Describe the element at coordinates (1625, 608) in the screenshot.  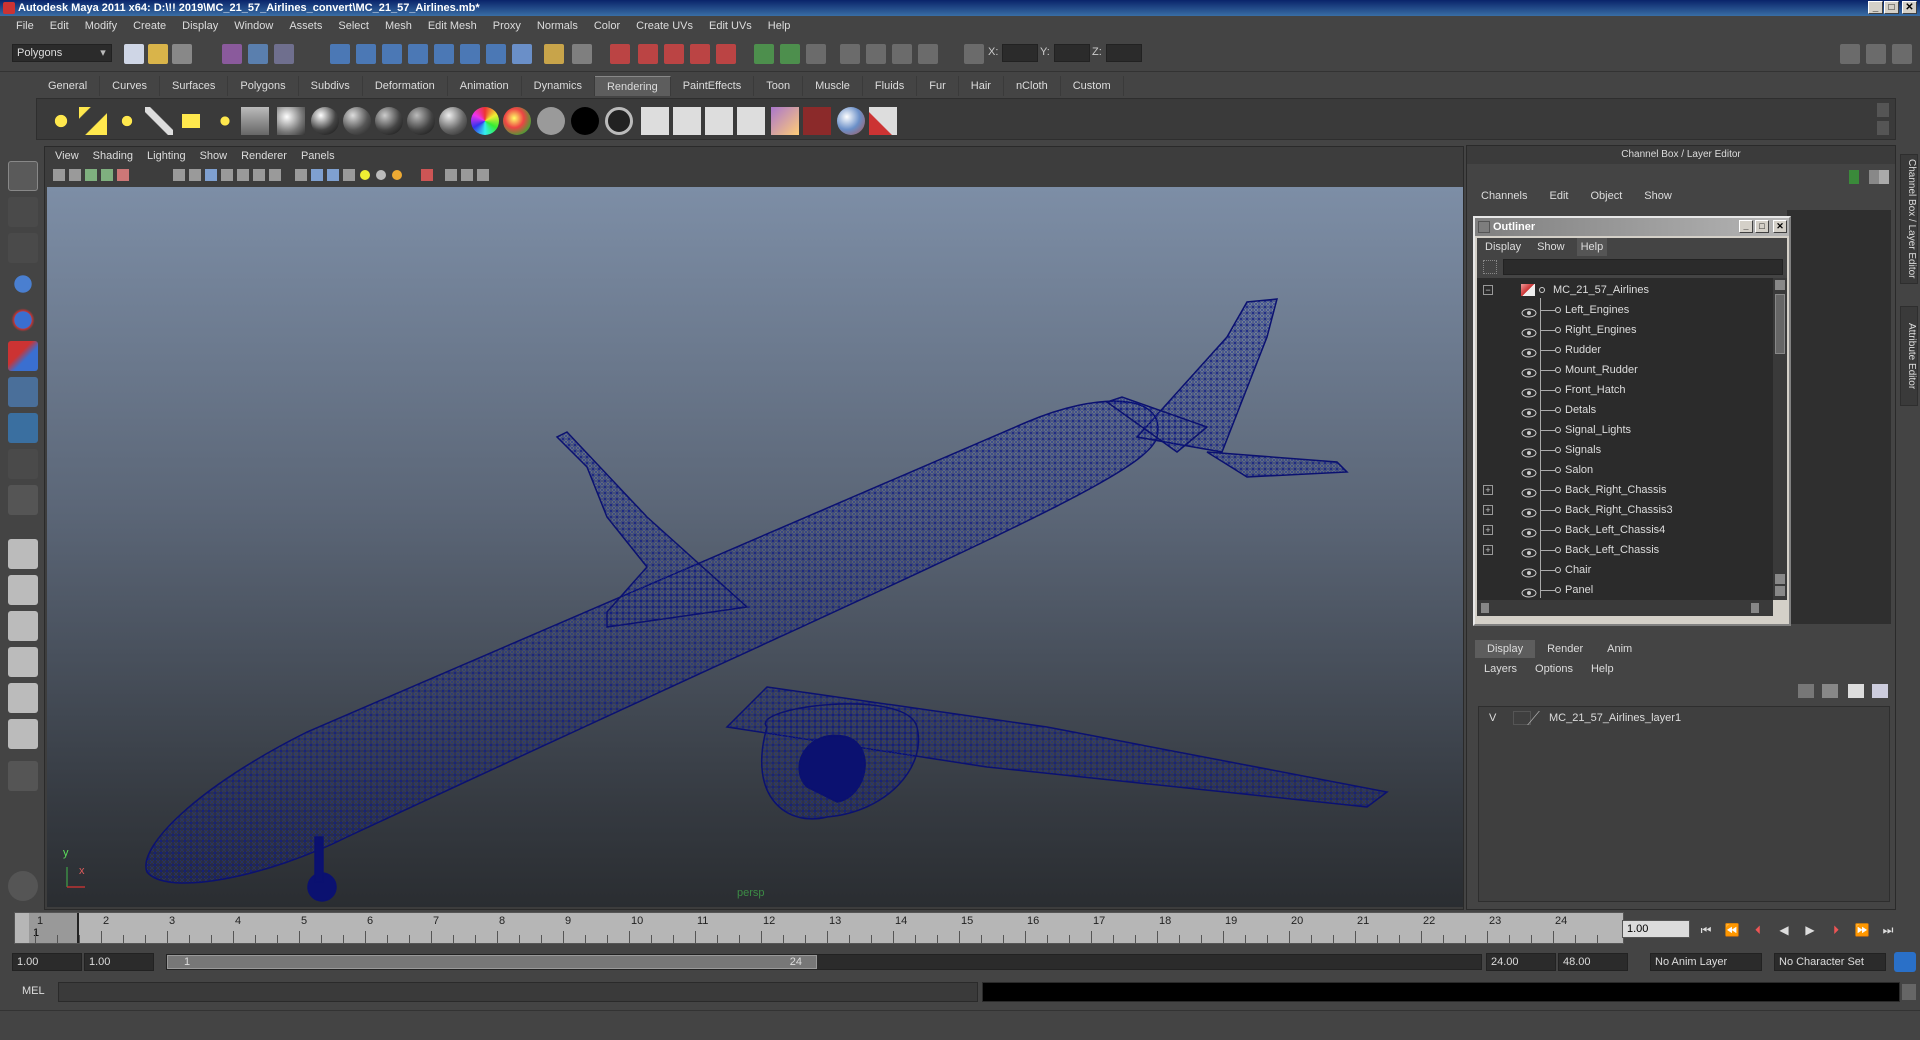
I see `outliner-horizontal-scrollbar` at that location.